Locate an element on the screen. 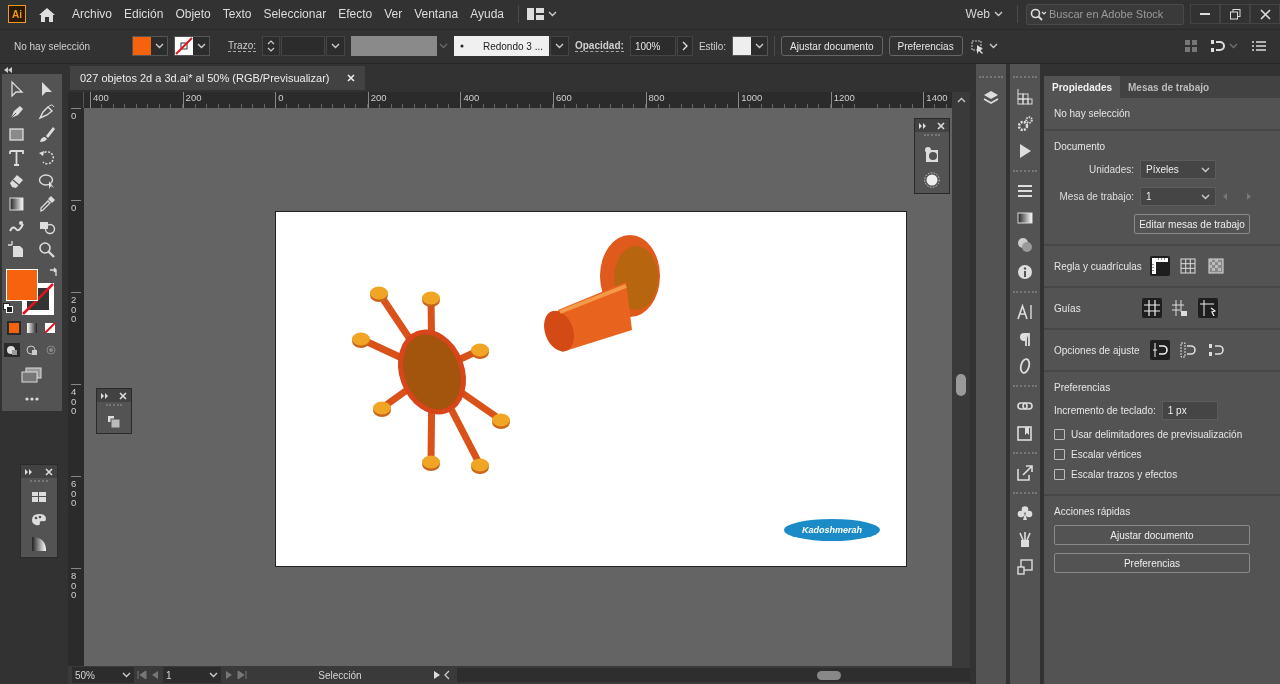 This screenshot has width=1280, height=684. quick-action-button: Ajustar documento is located at coordinates (1152, 535).